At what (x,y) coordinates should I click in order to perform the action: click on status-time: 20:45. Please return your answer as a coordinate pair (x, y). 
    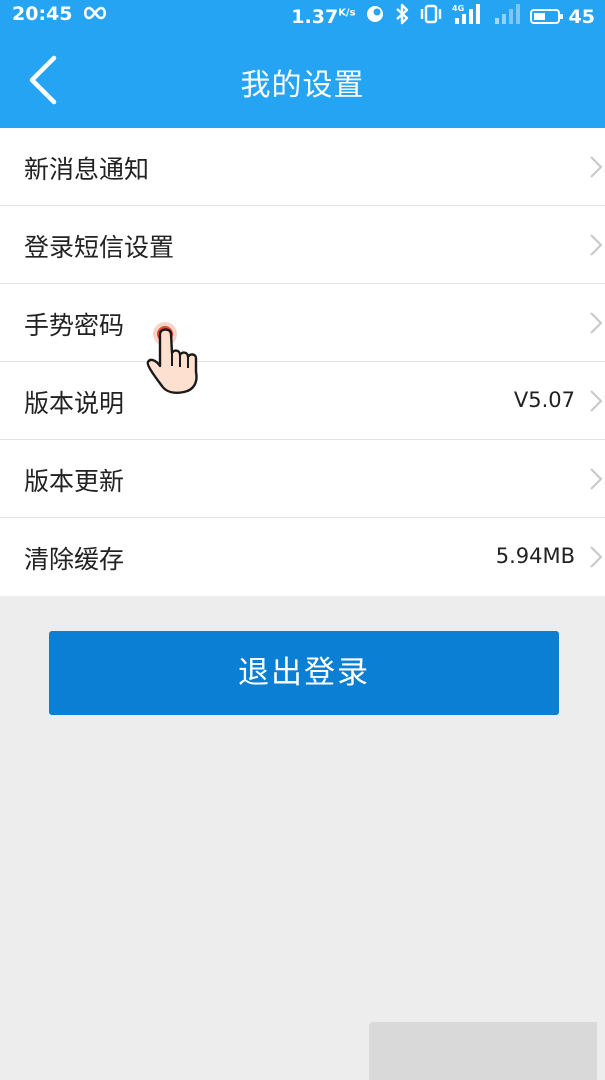
    Looking at the image, I should click on (42, 14).